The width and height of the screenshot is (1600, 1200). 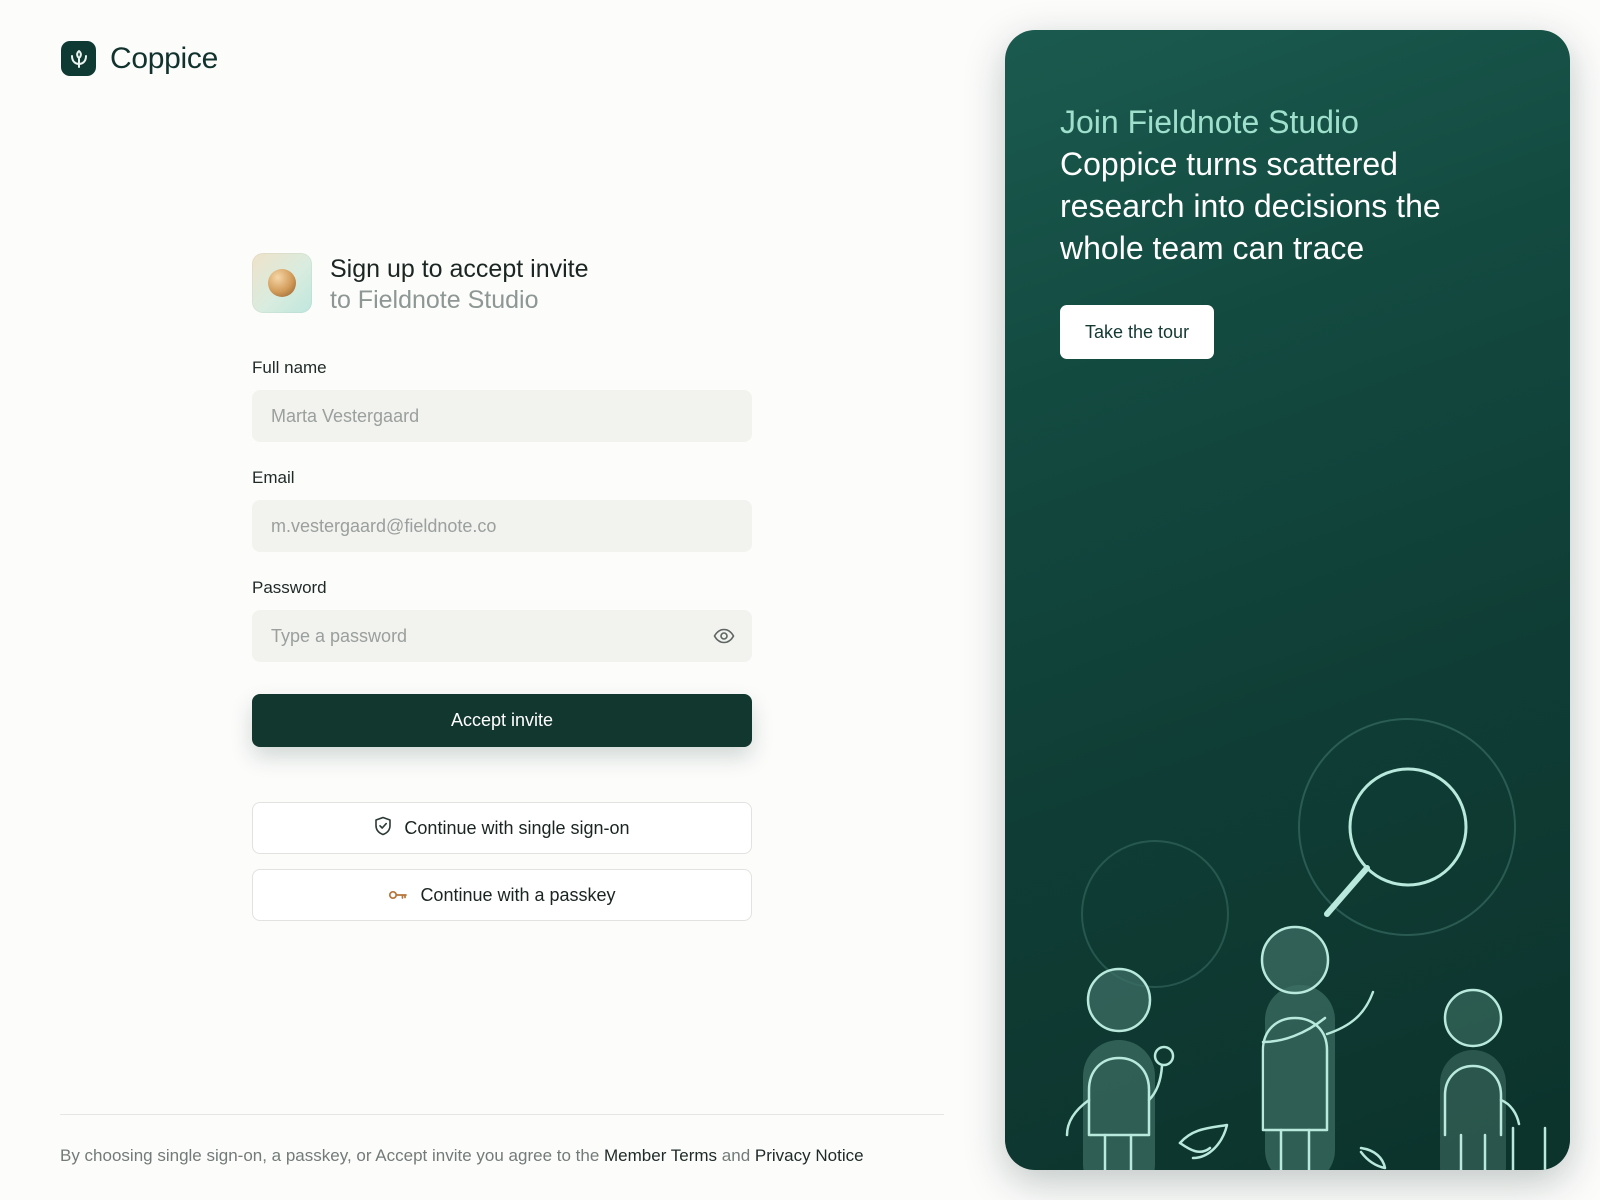 I want to click on page-subtitle: to Fieldnote Studio, so click(x=434, y=300).